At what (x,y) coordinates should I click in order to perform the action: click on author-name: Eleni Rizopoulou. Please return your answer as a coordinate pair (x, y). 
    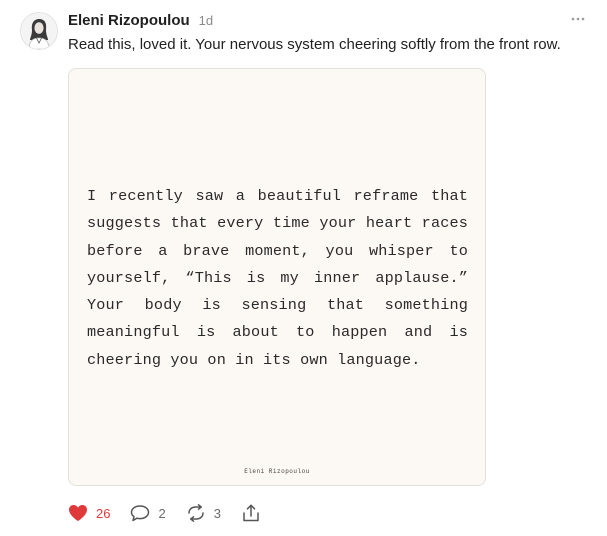
    Looking at the image, I should click on (129, 20).